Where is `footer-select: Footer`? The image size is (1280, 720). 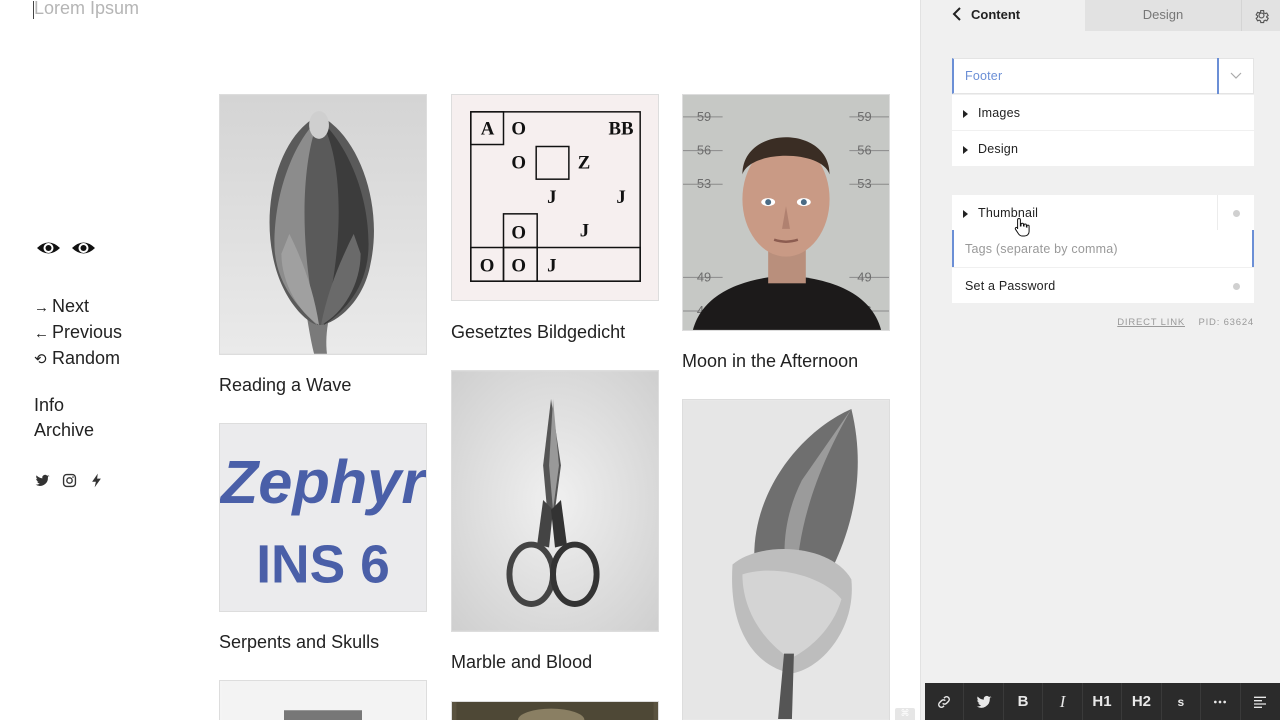
footer-select: Footer is located at coordinates (1103, 76).